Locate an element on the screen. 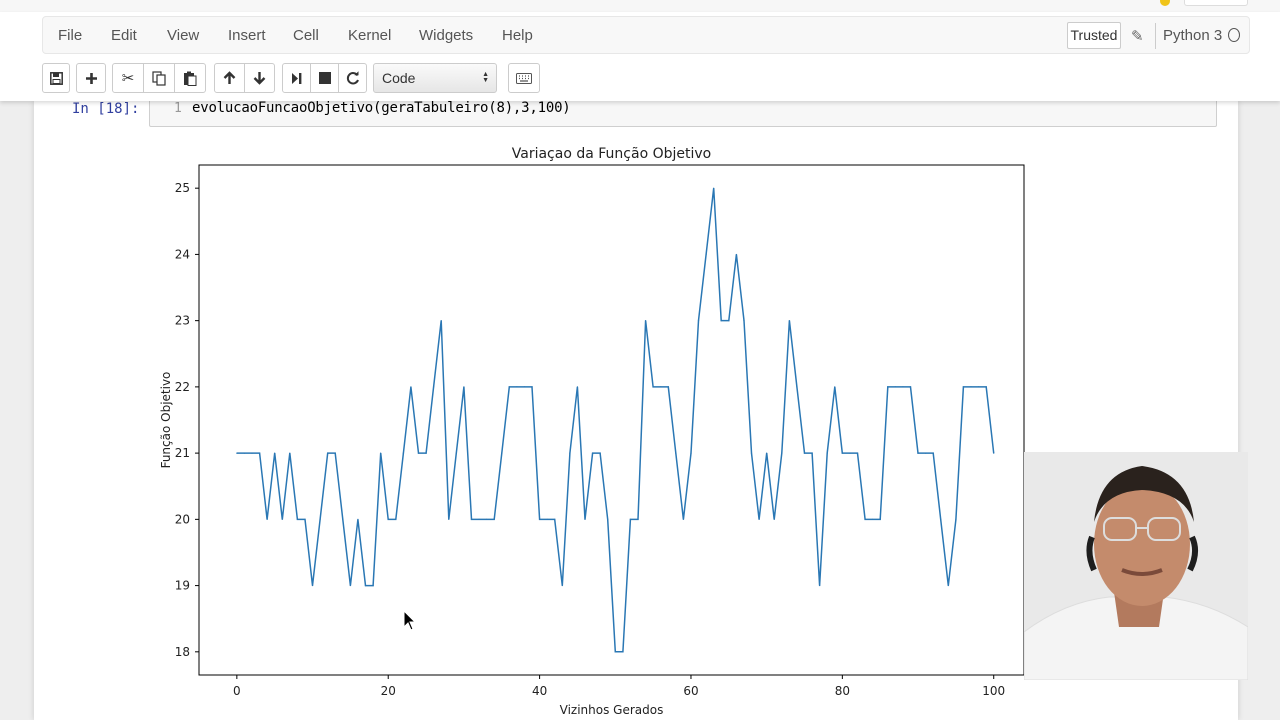 This screenshot has height=720, width=1280. mouse-cursor-icon is located at coordinates (410, 620).